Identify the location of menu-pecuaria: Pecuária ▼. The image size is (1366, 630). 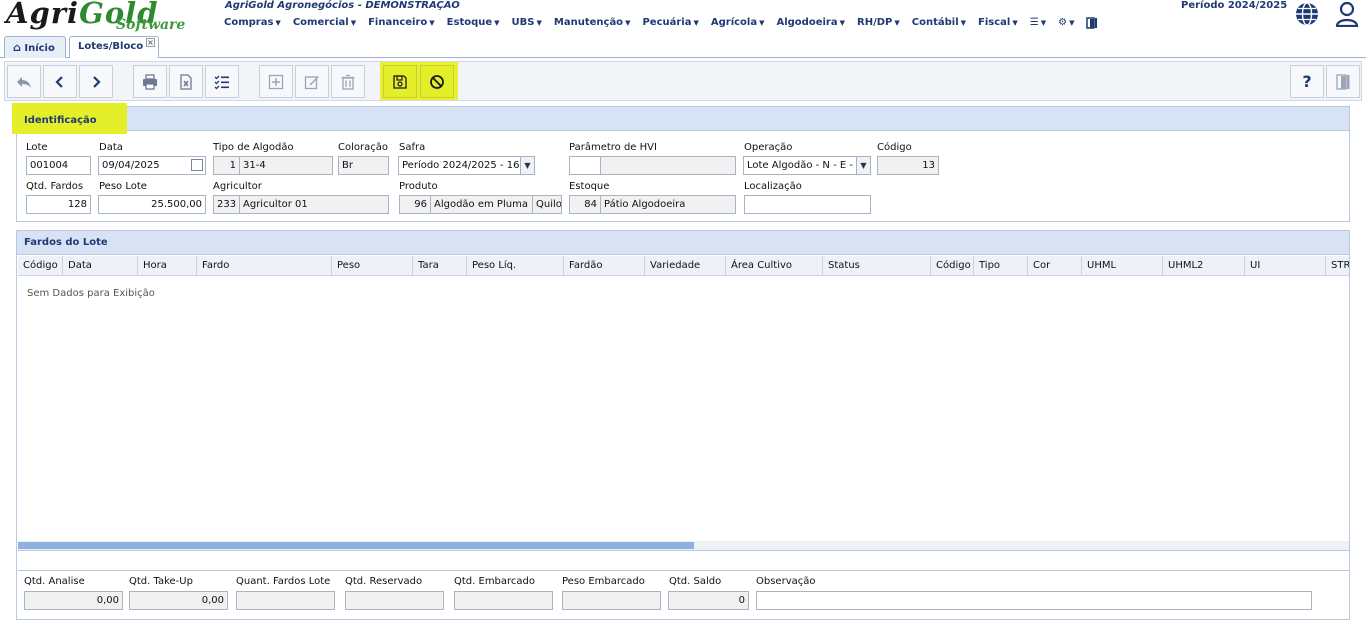
(670, 24).